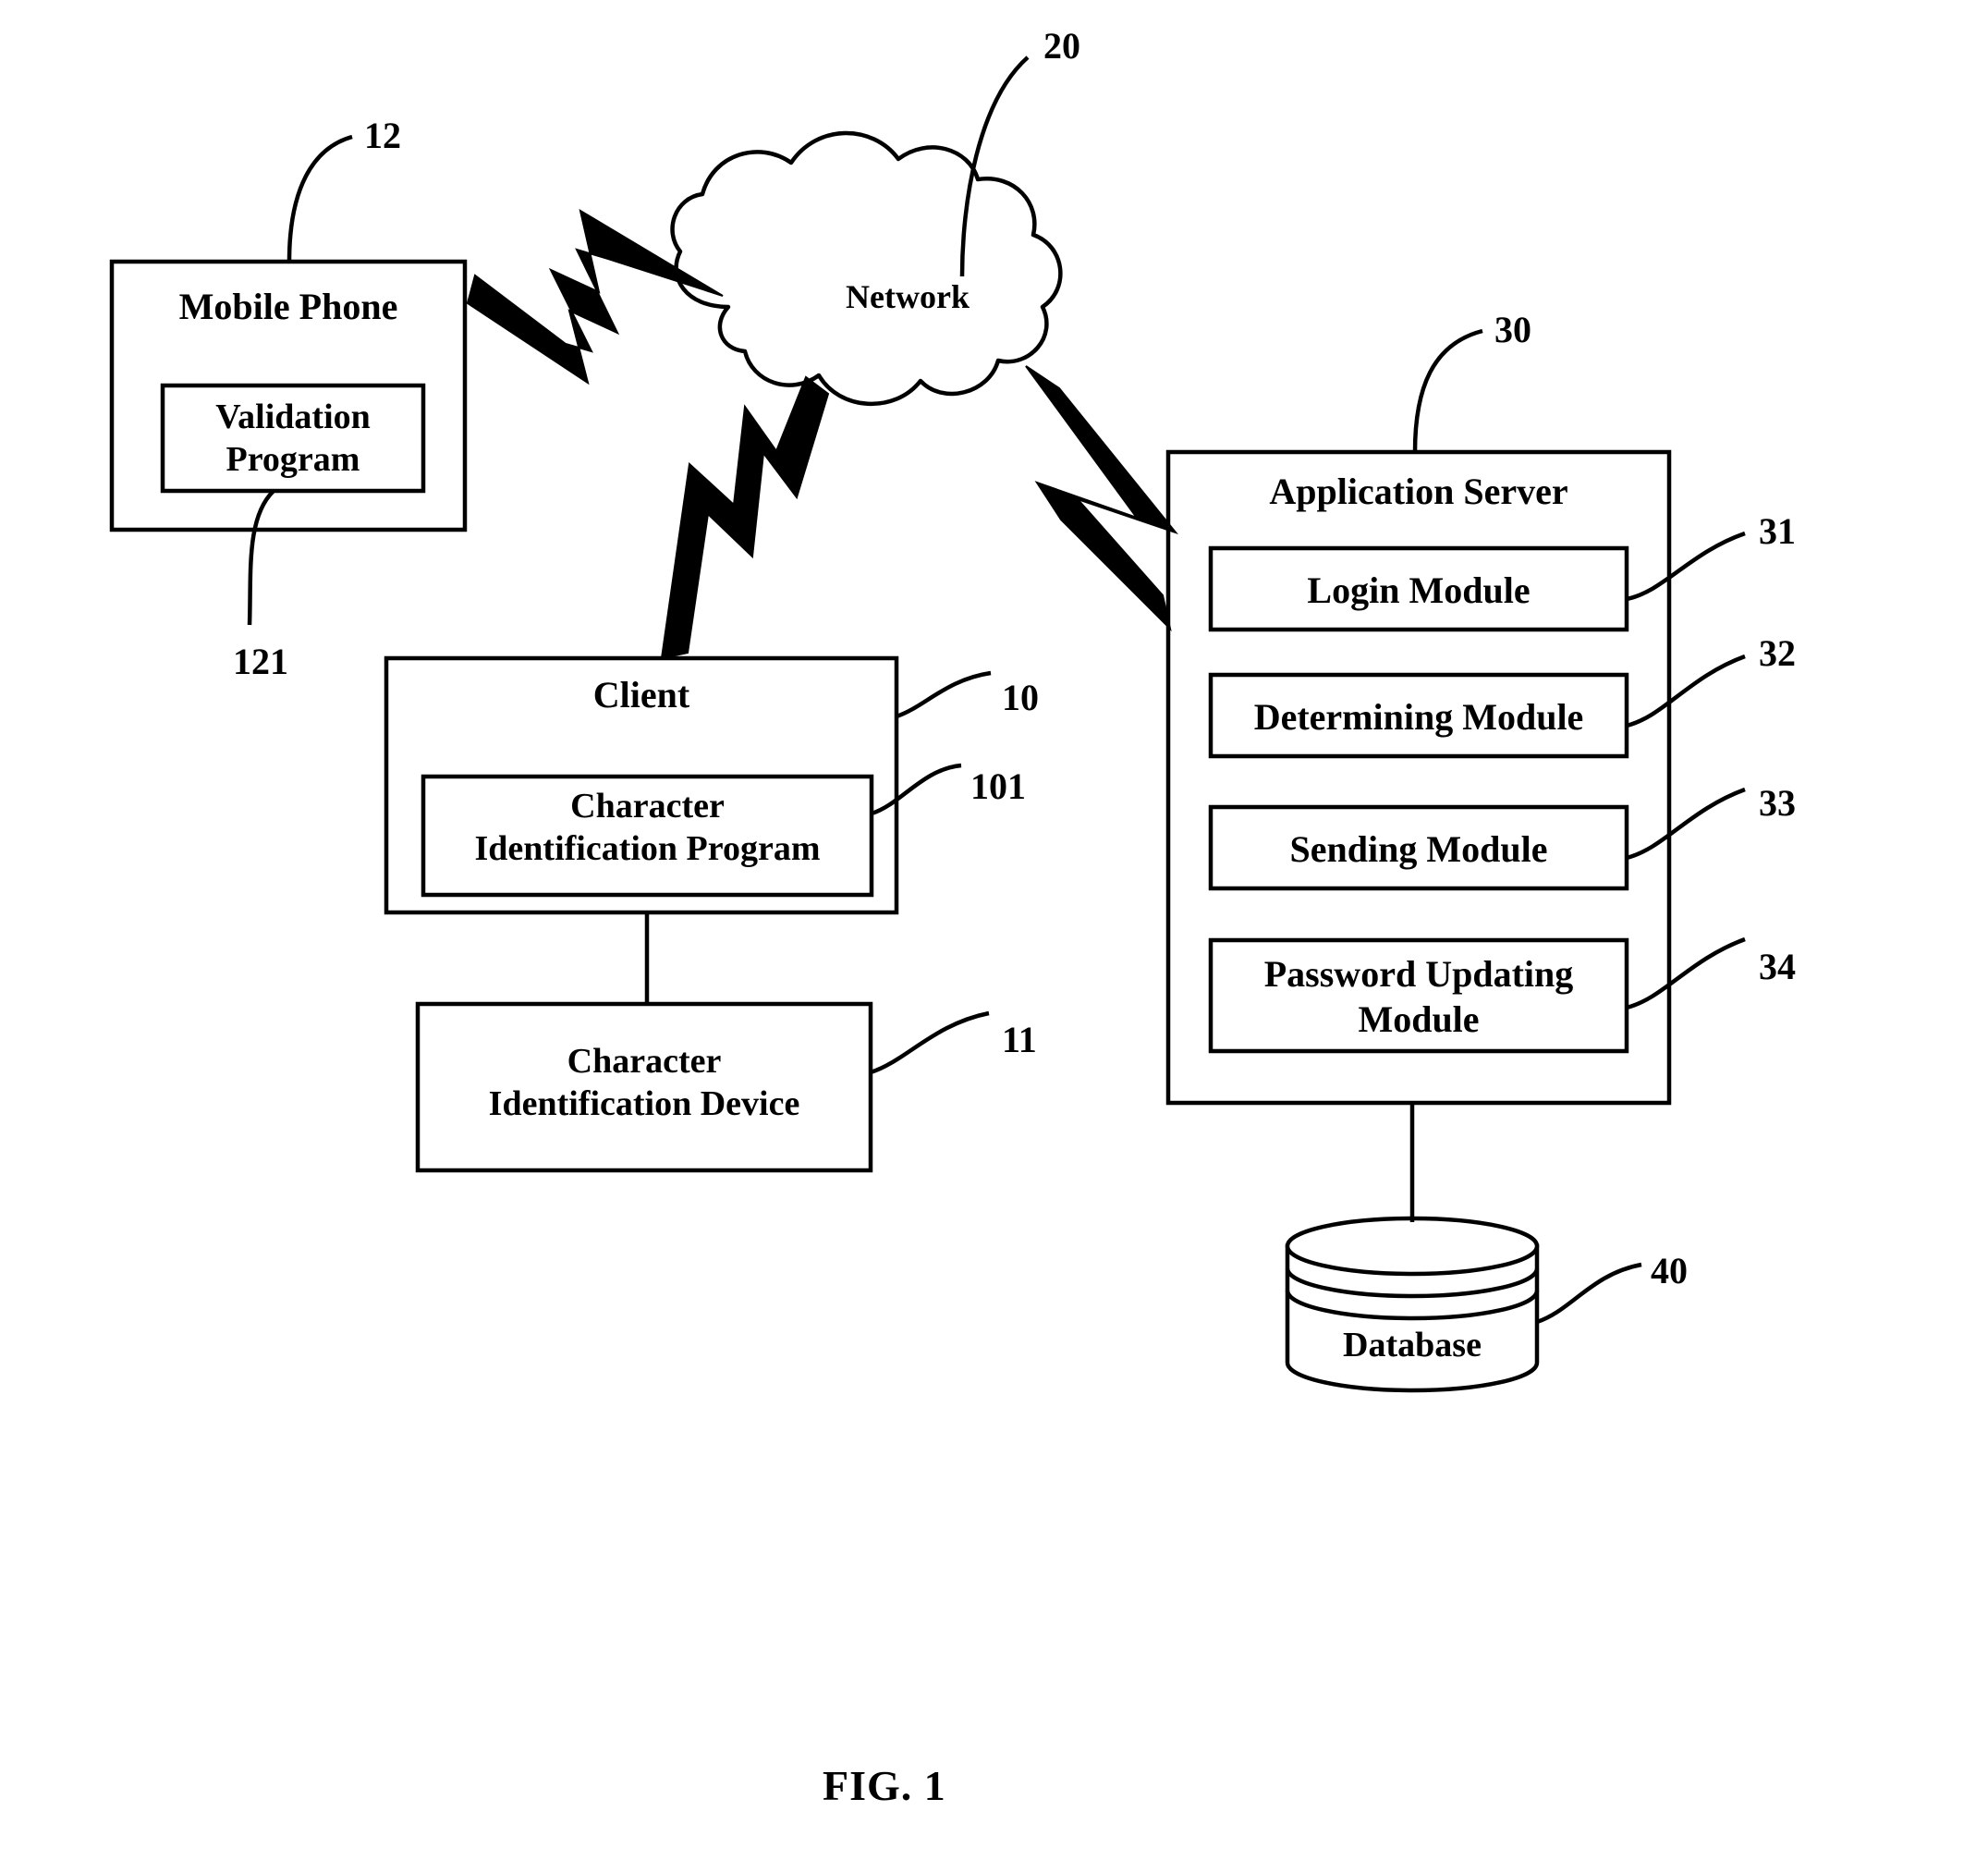  I want to click on reference-number-11: 11, so click(1019, 1039).